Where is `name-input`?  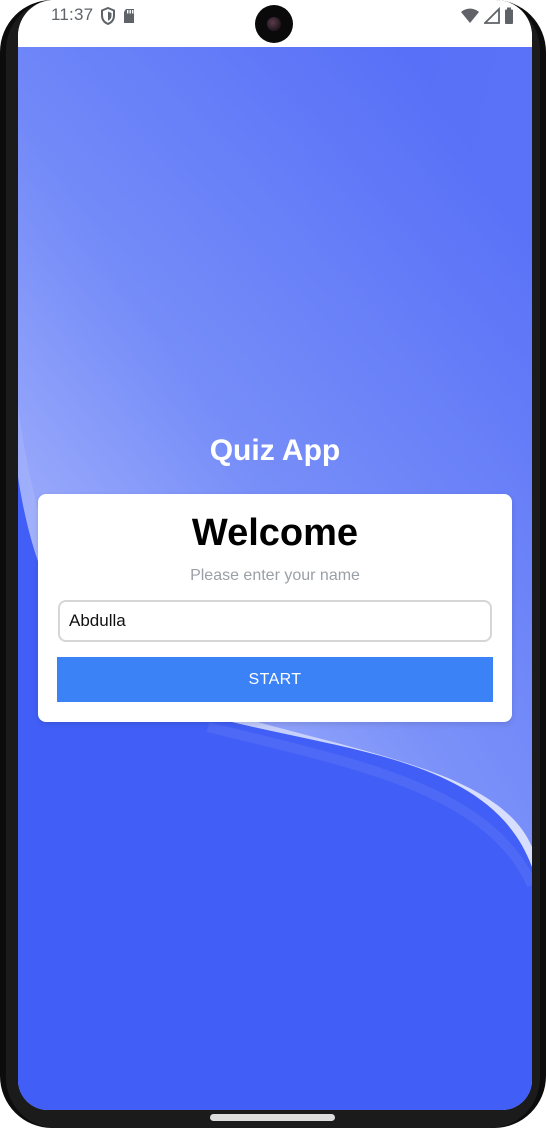
name-input is located at coordinates (275, 621).